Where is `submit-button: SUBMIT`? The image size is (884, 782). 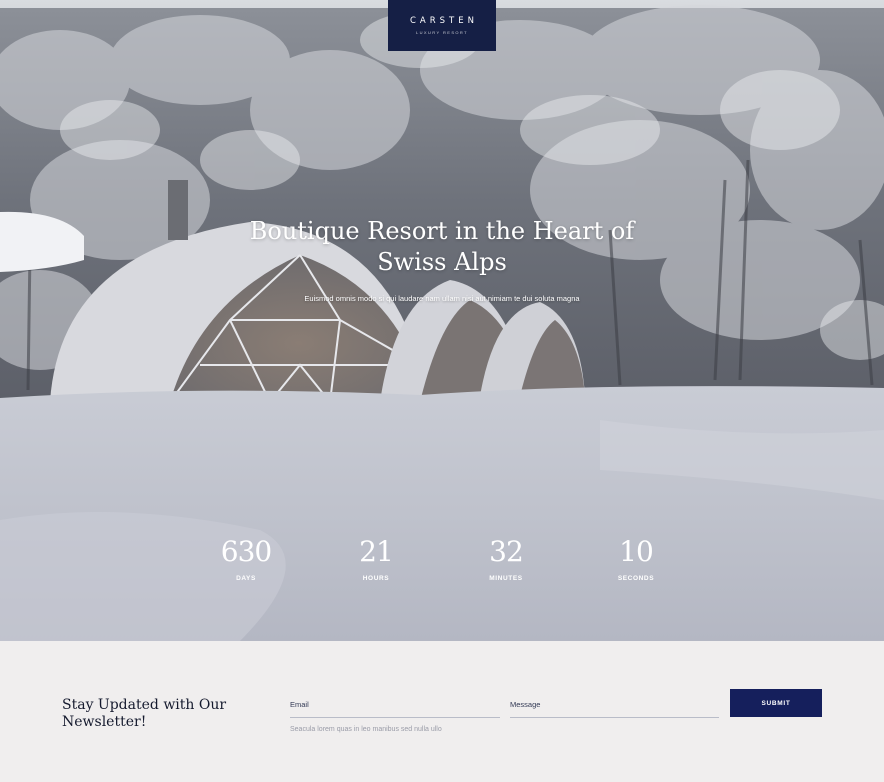 submit-button: SUBMIT is located at coordinates (776, 703).